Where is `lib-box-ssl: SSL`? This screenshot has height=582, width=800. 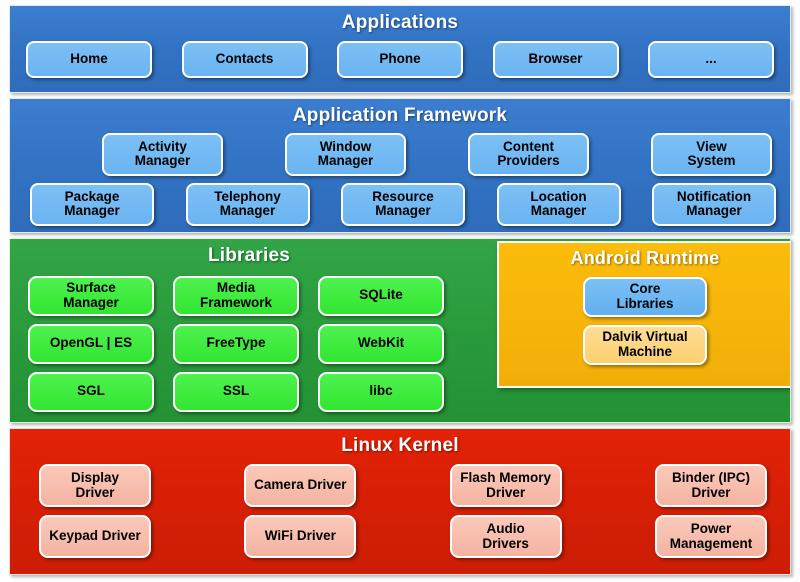 lib-box-ssl: SSL is located at coordinates (236, 391).